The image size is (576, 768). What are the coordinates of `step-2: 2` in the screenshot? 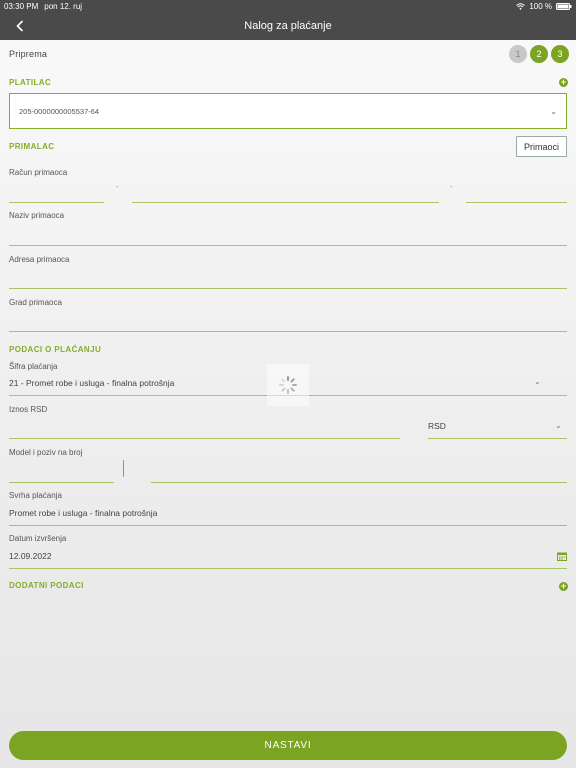 It's located at (539, 54).